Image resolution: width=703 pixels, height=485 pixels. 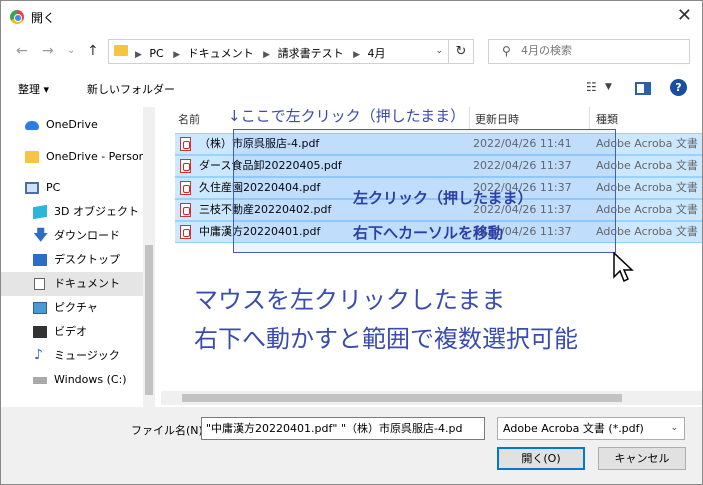 I want to click on music-icon: ♪, so click(x=38, y=355).